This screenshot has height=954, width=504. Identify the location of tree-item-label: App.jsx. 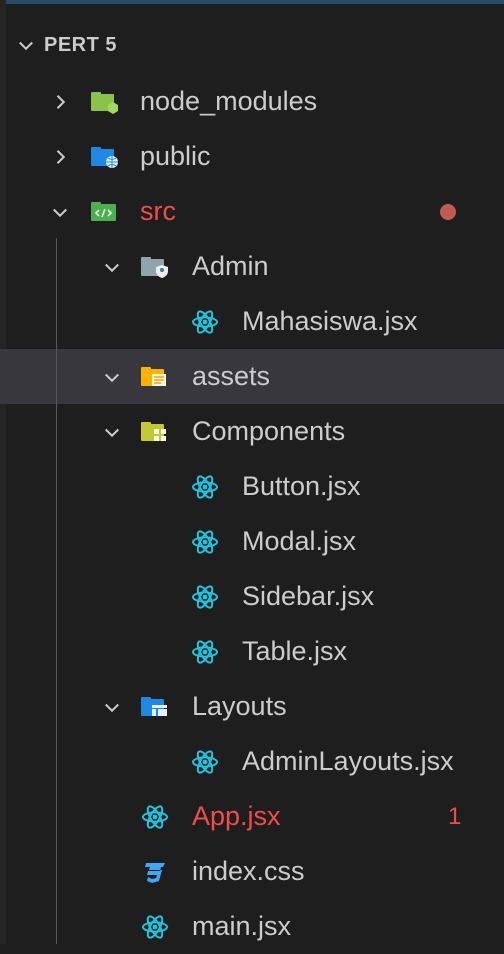
(236, 816).